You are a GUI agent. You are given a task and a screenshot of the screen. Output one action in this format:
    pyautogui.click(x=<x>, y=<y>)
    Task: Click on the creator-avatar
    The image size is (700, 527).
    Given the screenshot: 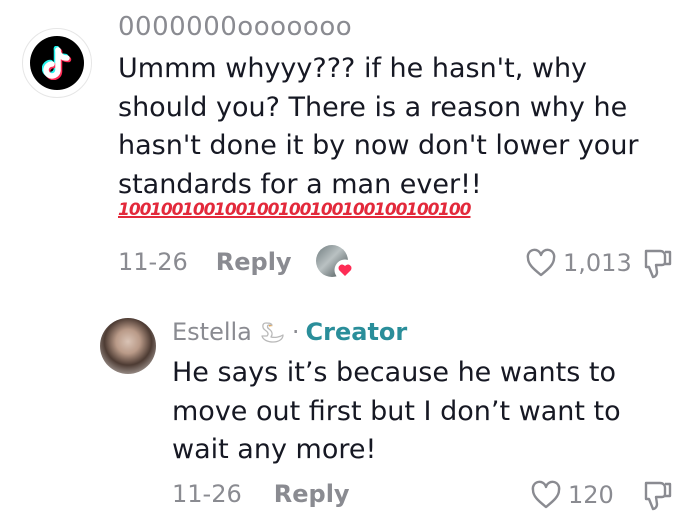 What is the action you would take?
    pyautogui.click(x=128, y=346)
    